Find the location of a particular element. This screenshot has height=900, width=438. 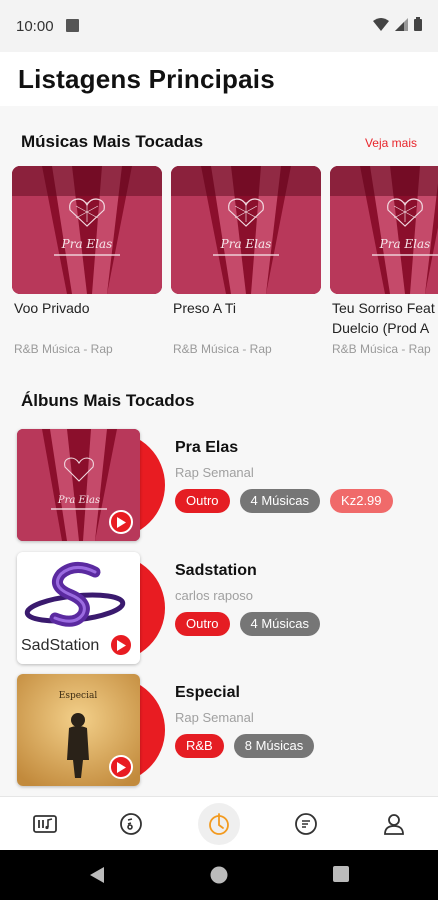

album-title: Especial is located at coordinates (207, 693).